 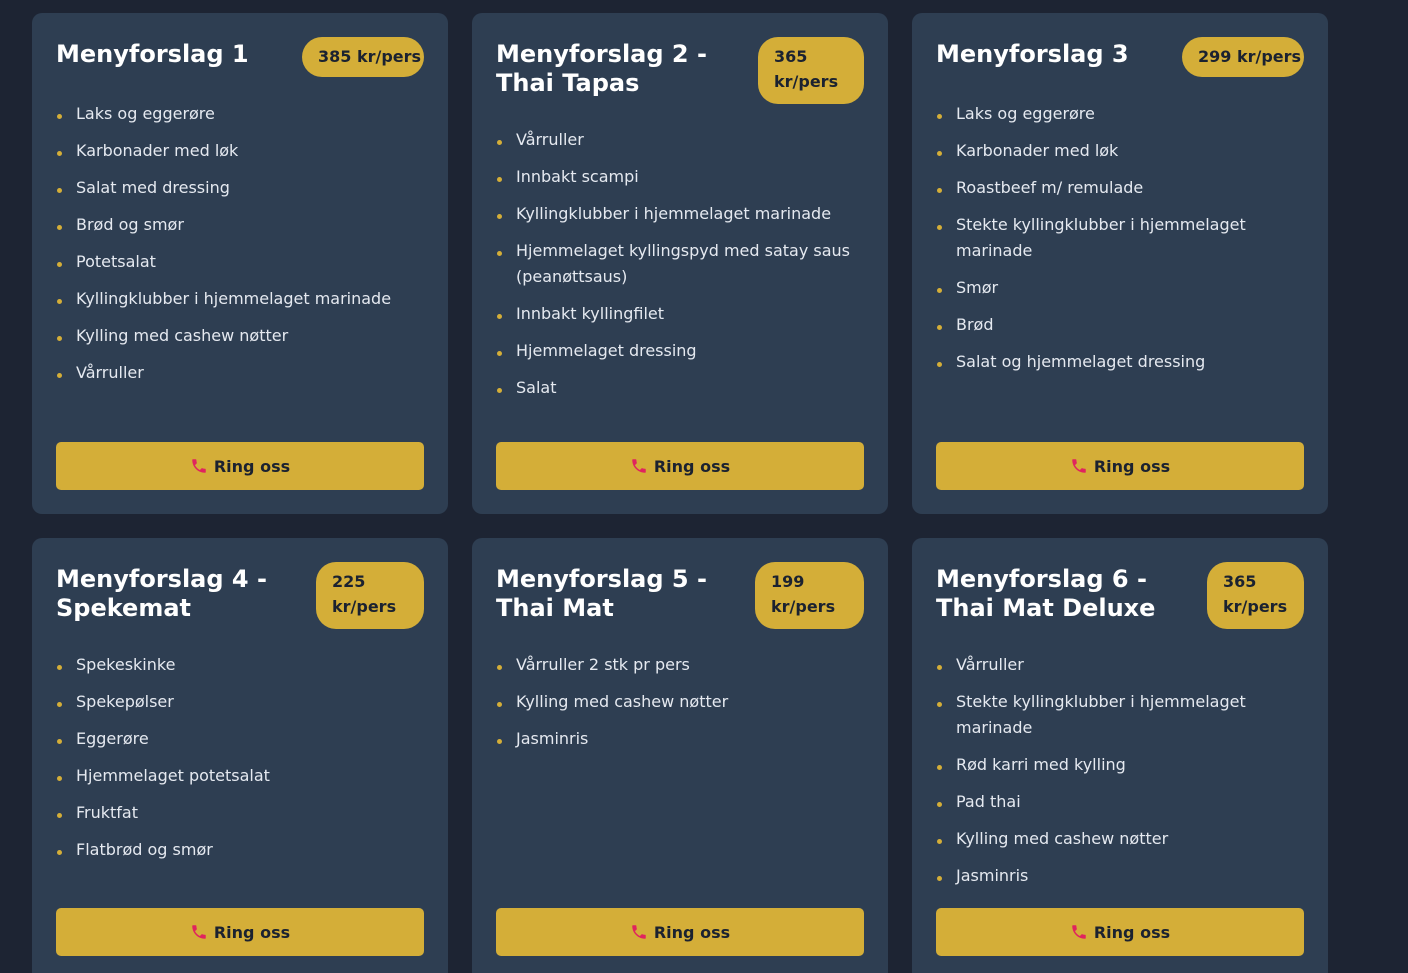 What do you see at coordinates (240, 739) in the screenshot?
I see `menu-item: Eggerøre` at bounding box center [240, 739].